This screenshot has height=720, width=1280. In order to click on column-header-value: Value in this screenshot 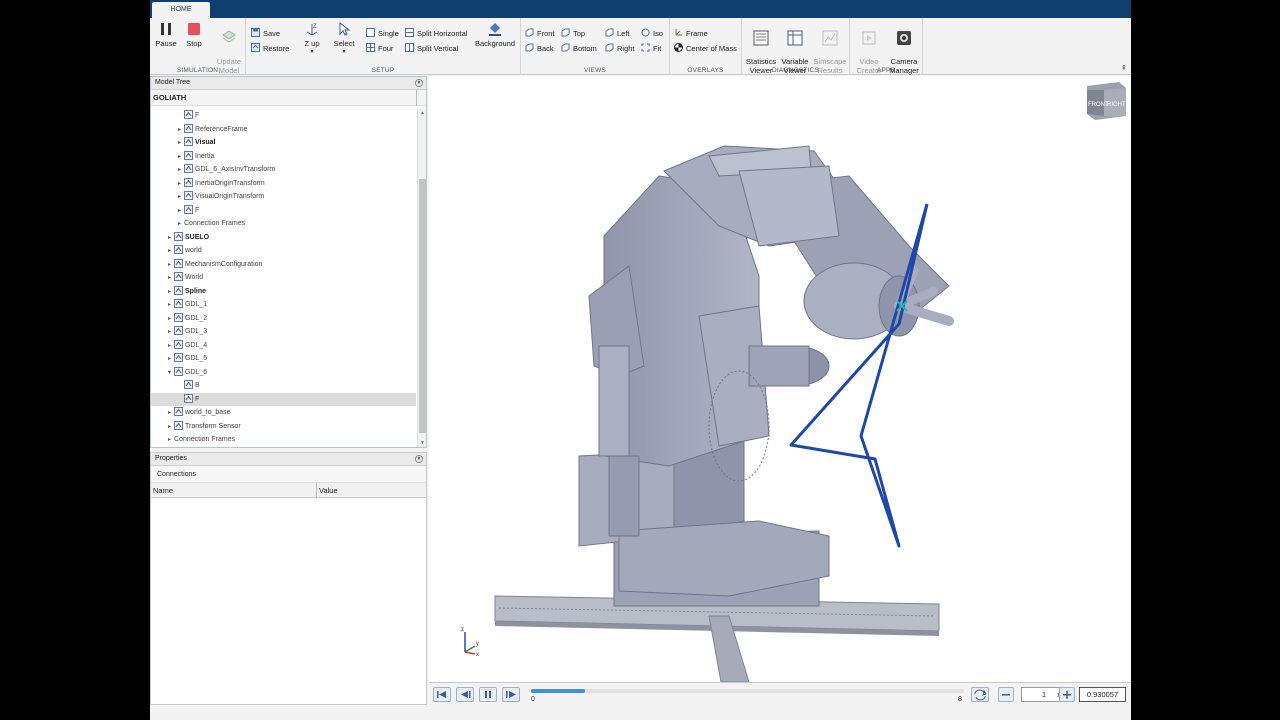, I will do `click(328, 490)`.